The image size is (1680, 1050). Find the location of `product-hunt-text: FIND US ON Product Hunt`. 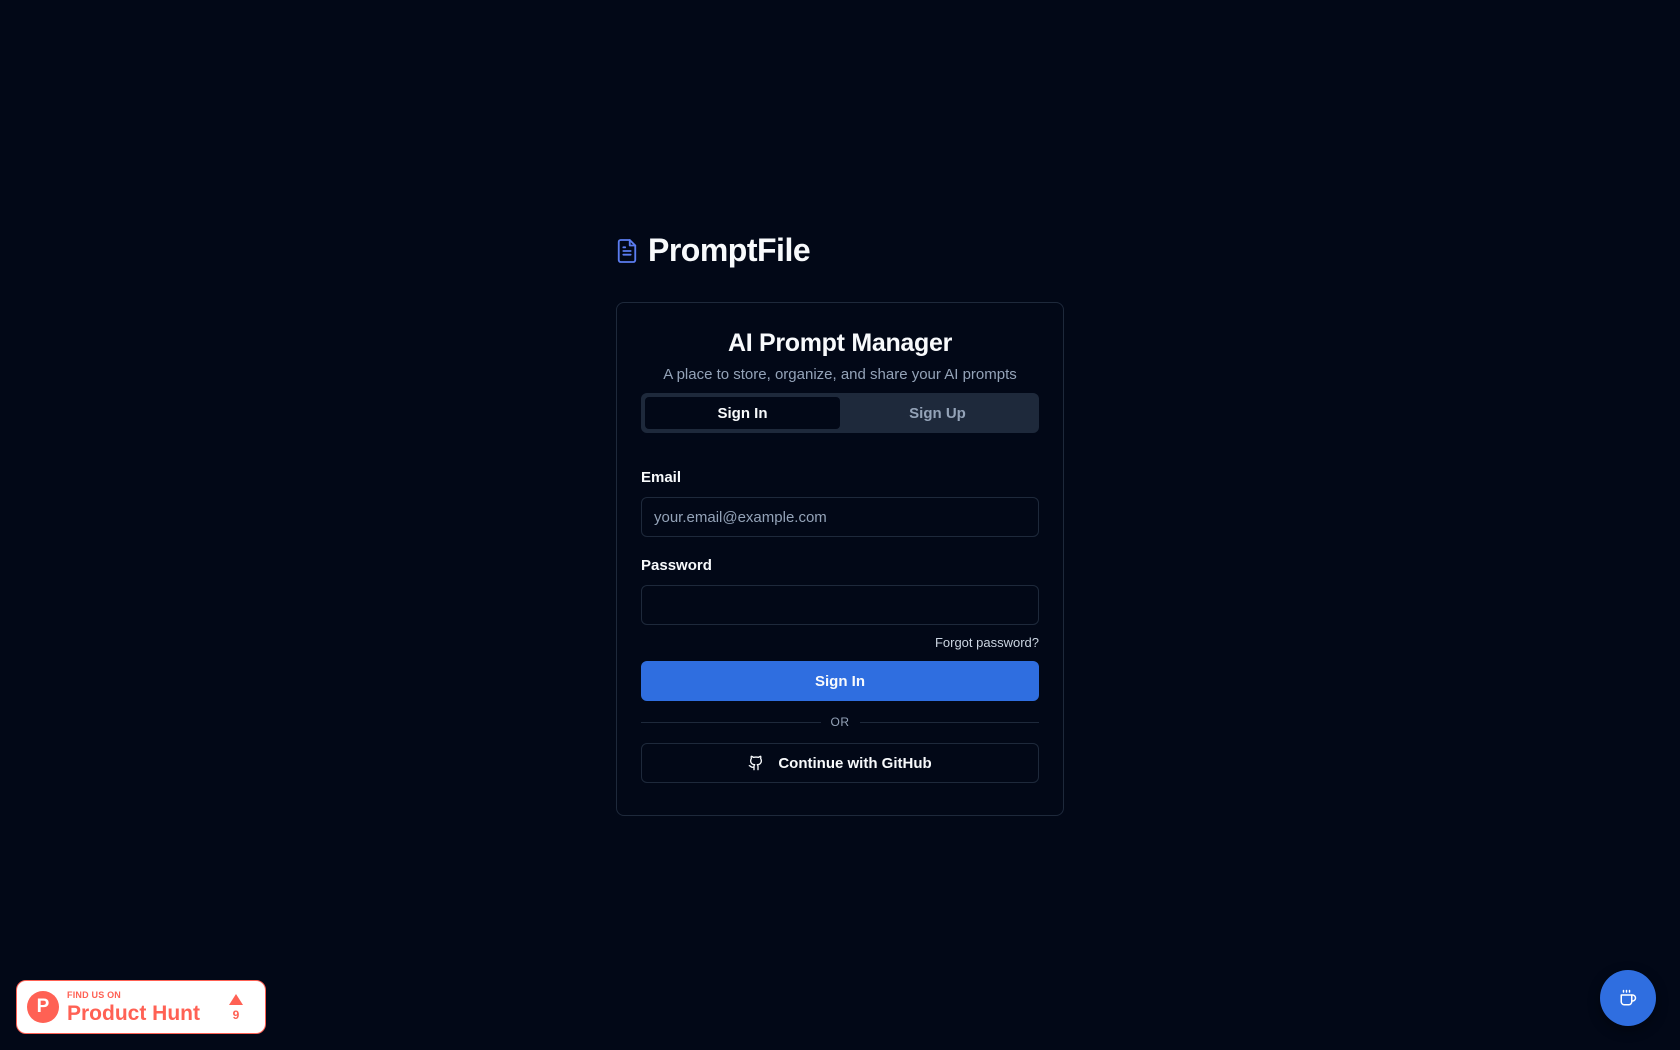

product-hunt-text: FIND US ON Product Hunt is located at coordinates (133, 1007).